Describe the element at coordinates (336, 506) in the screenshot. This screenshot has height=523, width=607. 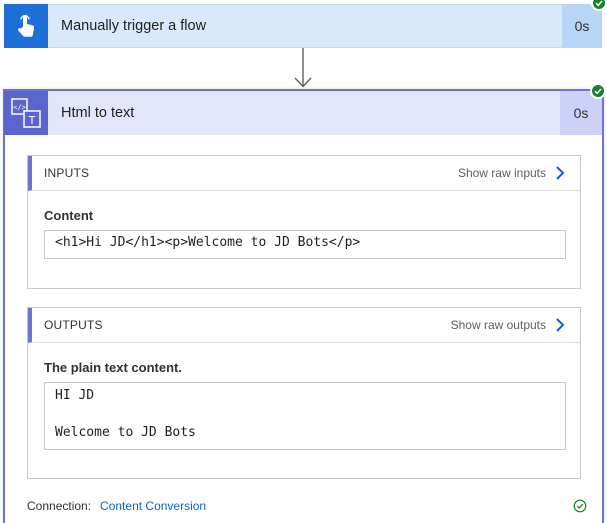
I see `connection-link: Content Conversion` at that location.